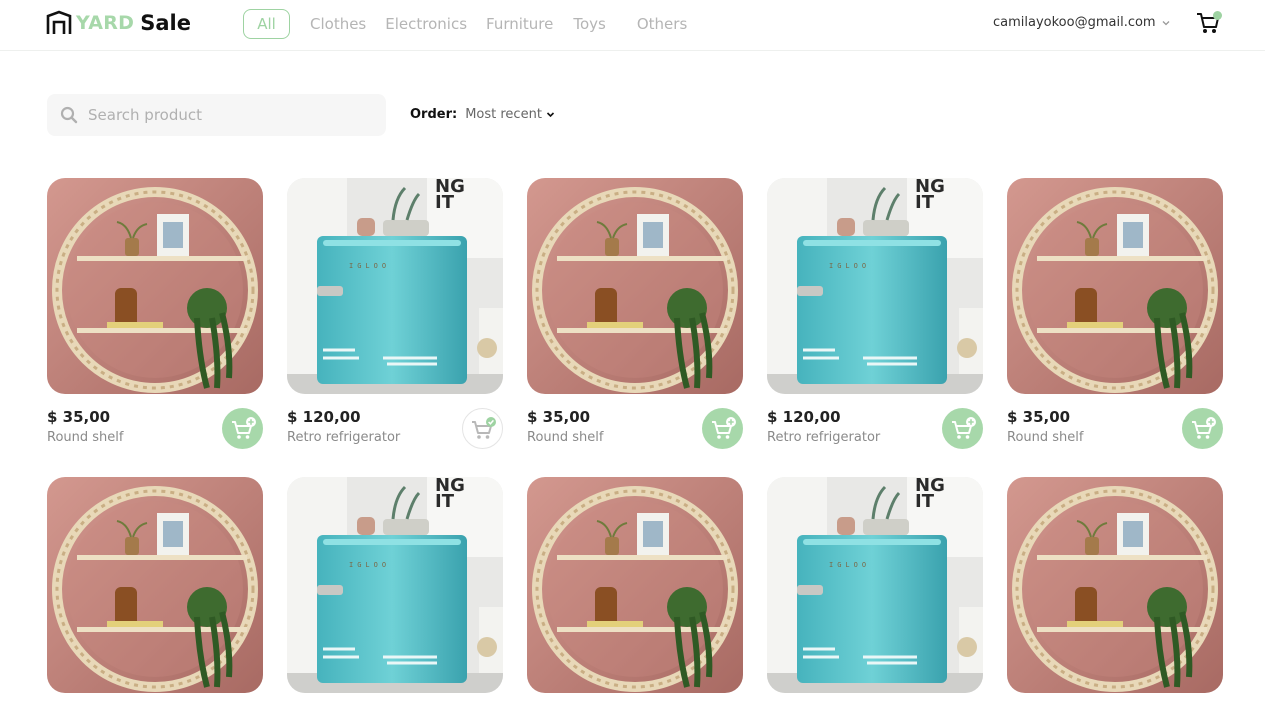  What do you see at coordinates (503, 114) in the screenshot?
I see `order-value: Most recent` at bounding box center [503, 114].